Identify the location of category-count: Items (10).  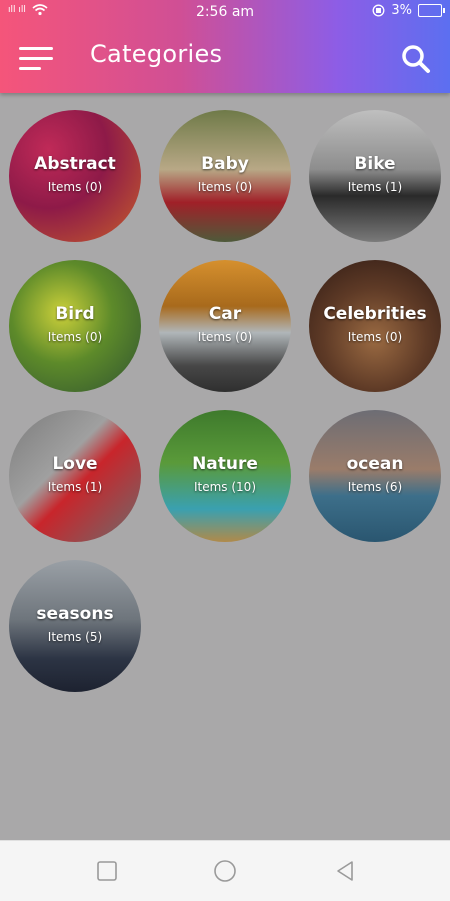
(224, 487).